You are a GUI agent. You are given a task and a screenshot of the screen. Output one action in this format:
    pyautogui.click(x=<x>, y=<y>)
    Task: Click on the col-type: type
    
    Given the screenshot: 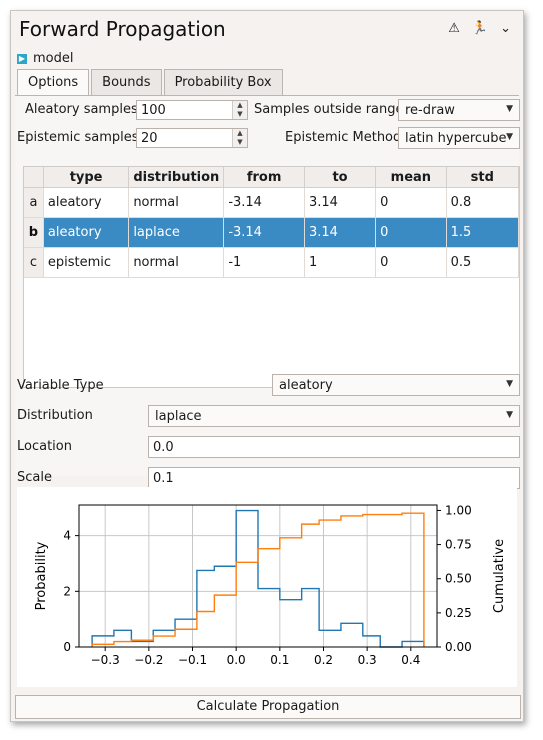 What is the action you would take?
    pyautogui.click(x=86, y=177)
    